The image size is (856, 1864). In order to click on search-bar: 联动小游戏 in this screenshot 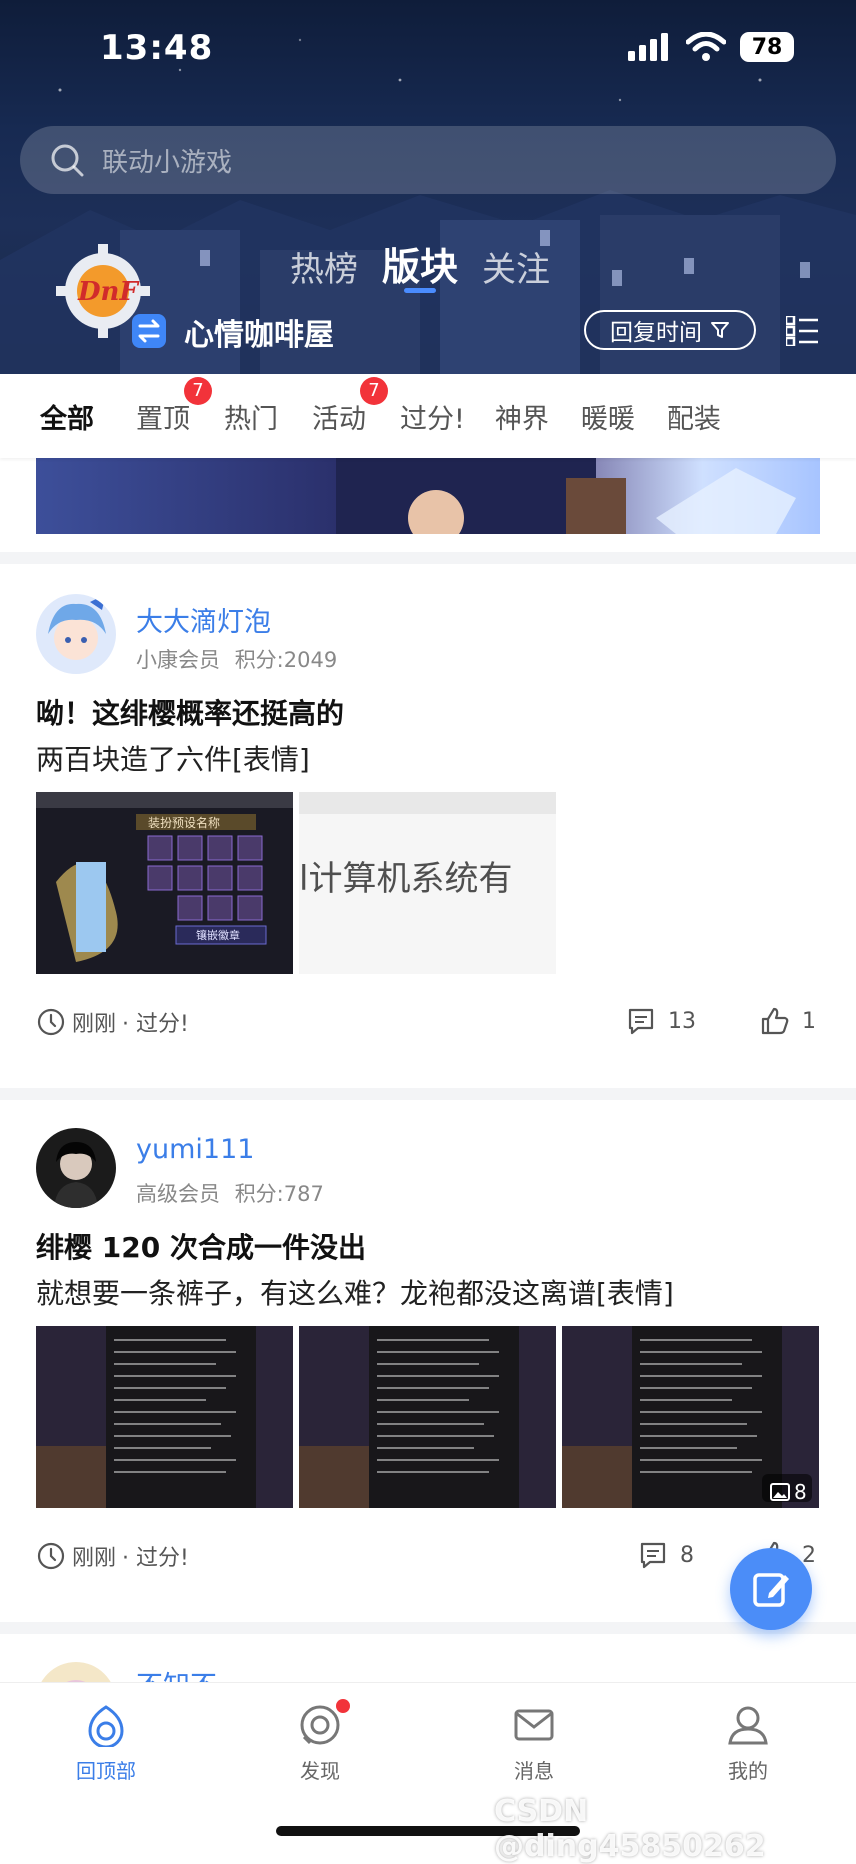, I will do `click(428, 160)`.